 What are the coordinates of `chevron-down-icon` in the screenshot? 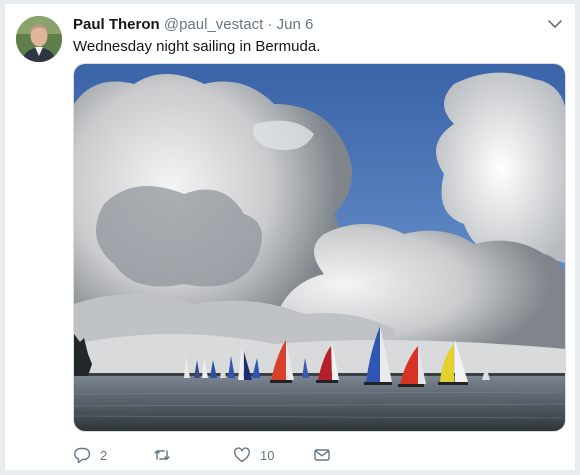 It's located at (555, 24).